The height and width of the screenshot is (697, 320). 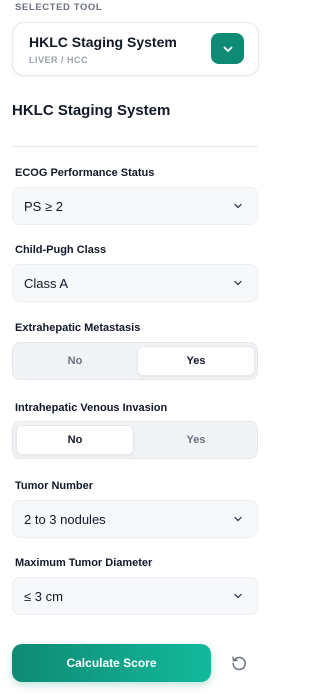 I want to click on extrahepatic-yes: Yes, so click(x=196, y=361).